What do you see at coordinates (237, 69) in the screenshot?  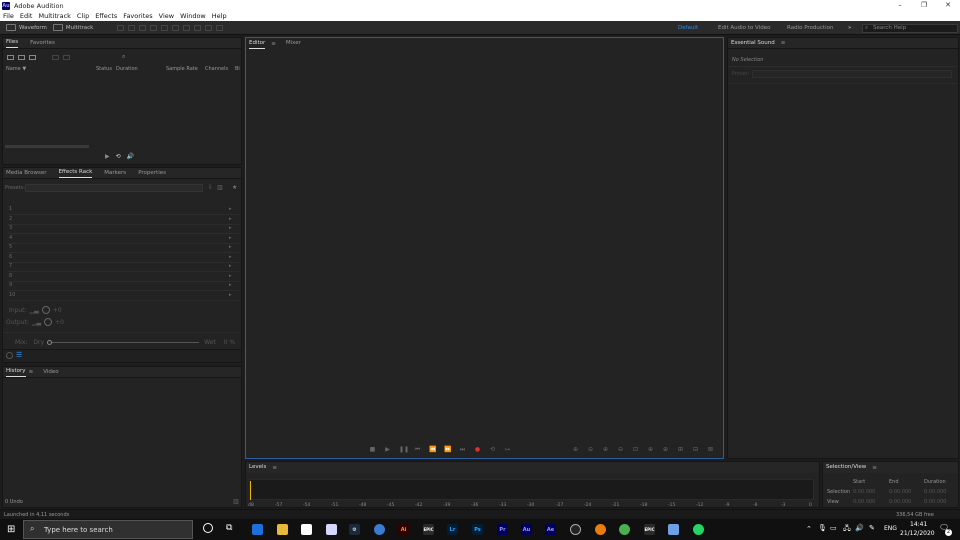 I see `col-bits: Bi` at bounding box center [237, 69].